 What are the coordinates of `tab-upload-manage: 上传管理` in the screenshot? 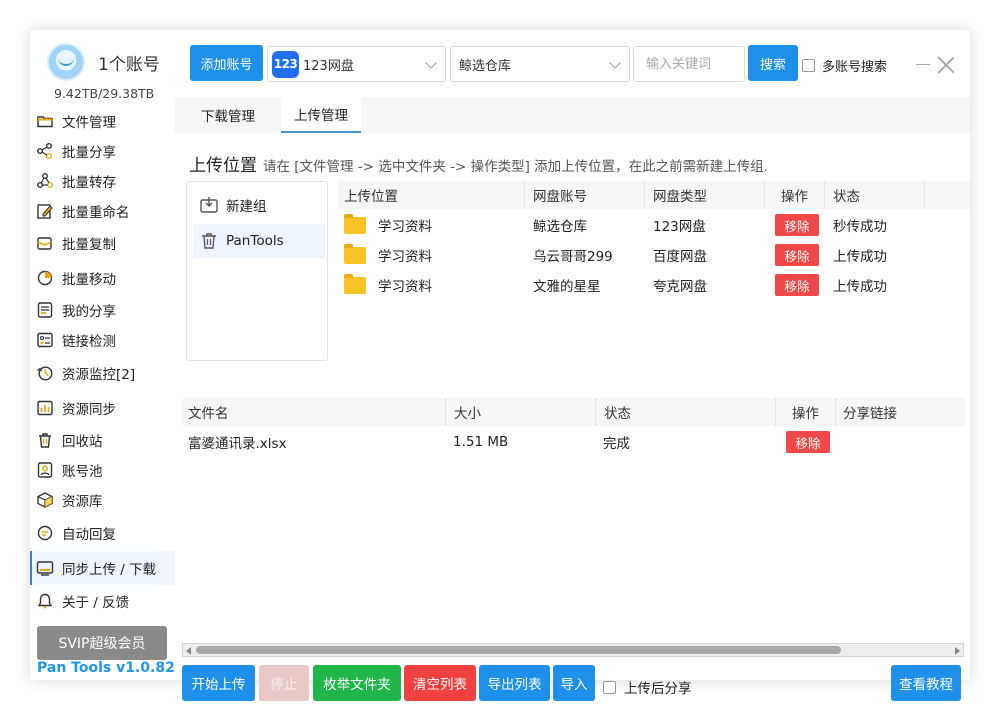 It's located at (321, 115).